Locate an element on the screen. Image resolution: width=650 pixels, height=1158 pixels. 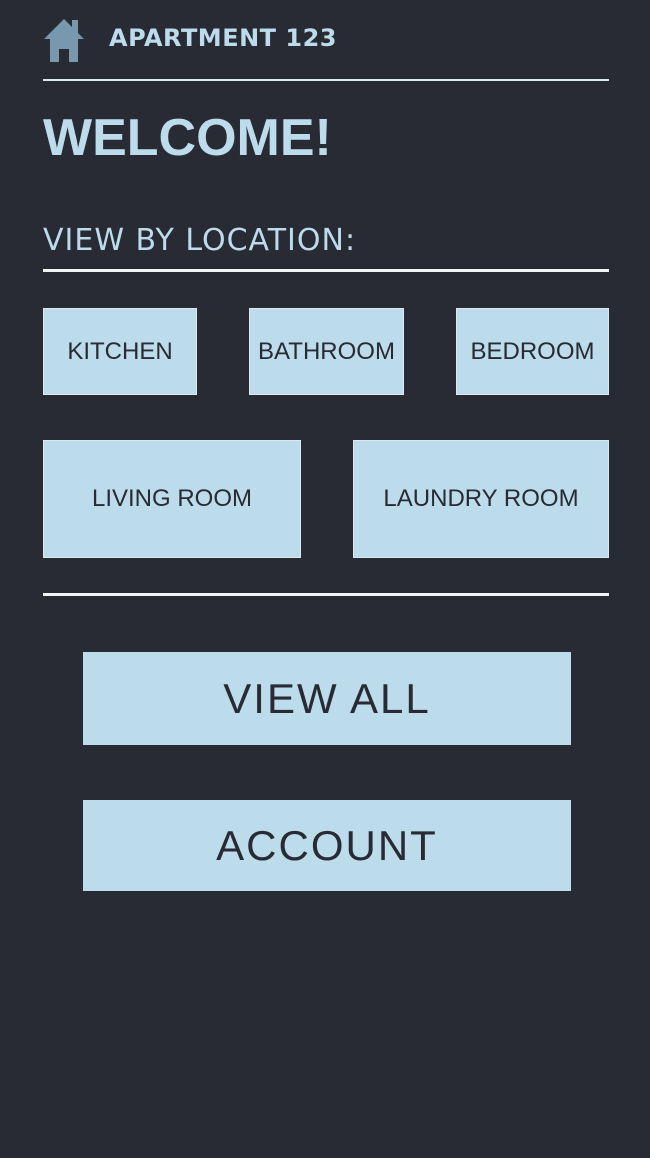
home-icon is located at coordinates (64, 40).